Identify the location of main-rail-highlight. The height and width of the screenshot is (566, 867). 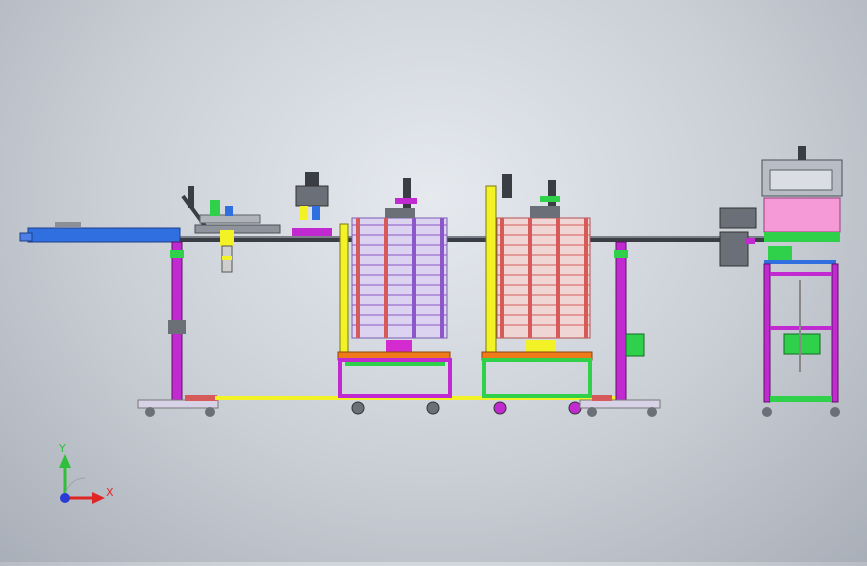
(470, 237).